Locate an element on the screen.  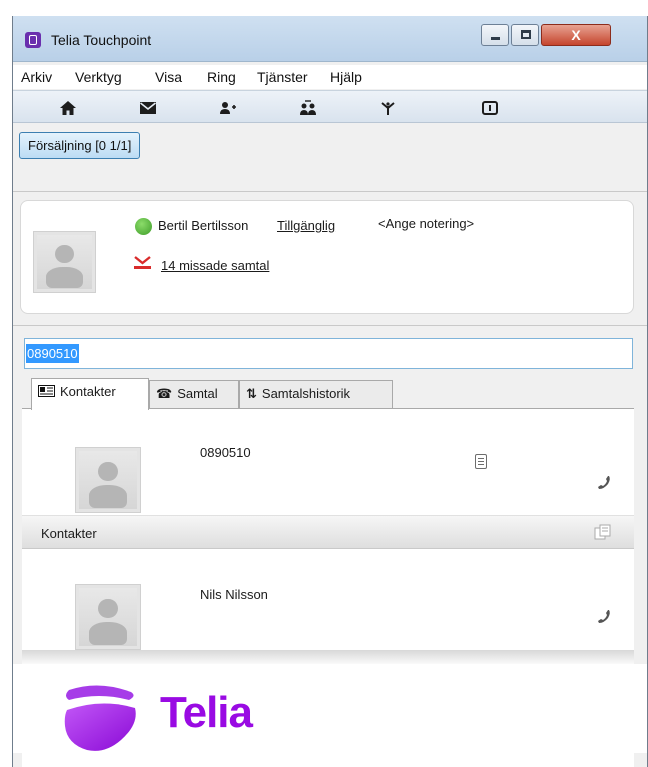
maximize-button is located at coordinates (525, 35).